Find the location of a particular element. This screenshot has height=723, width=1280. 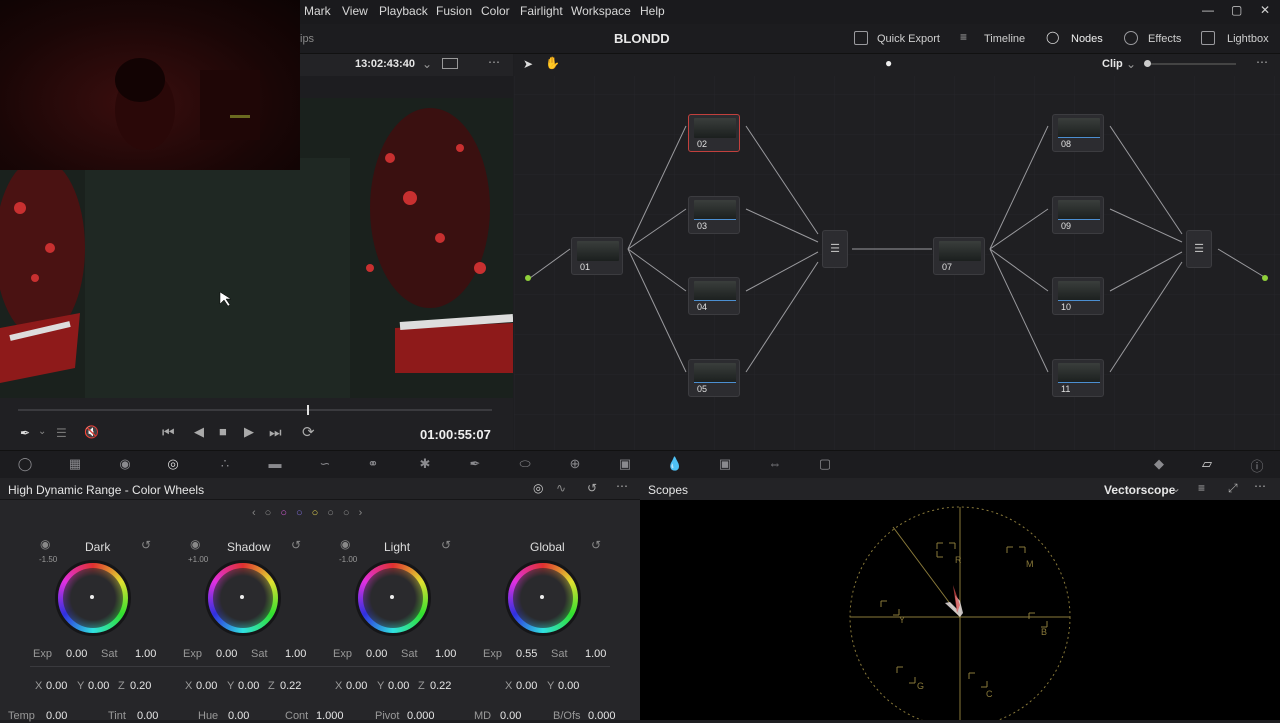

blur-icon: 💧 is located at coordinates (675, 464).